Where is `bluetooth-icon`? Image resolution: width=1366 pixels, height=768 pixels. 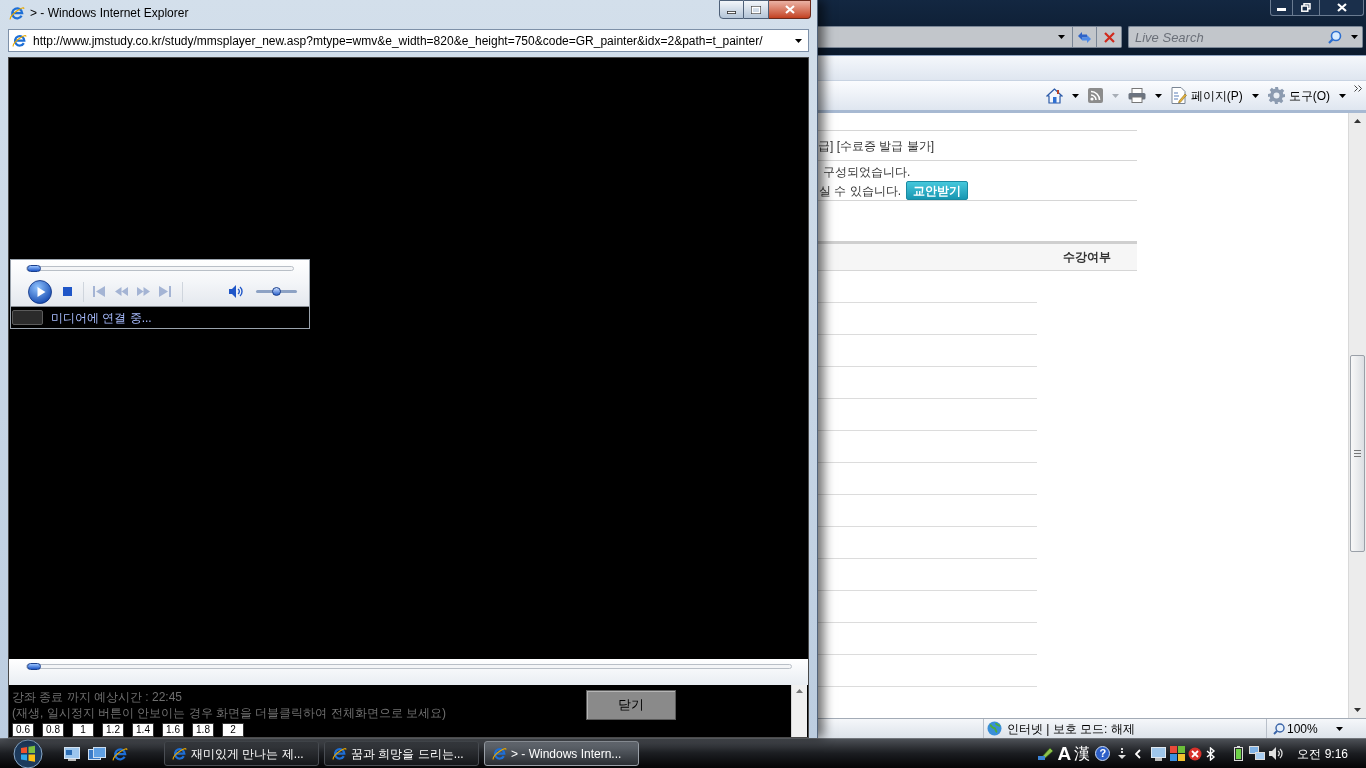 bluetooth-icon is located at coordinates (1211, 753).